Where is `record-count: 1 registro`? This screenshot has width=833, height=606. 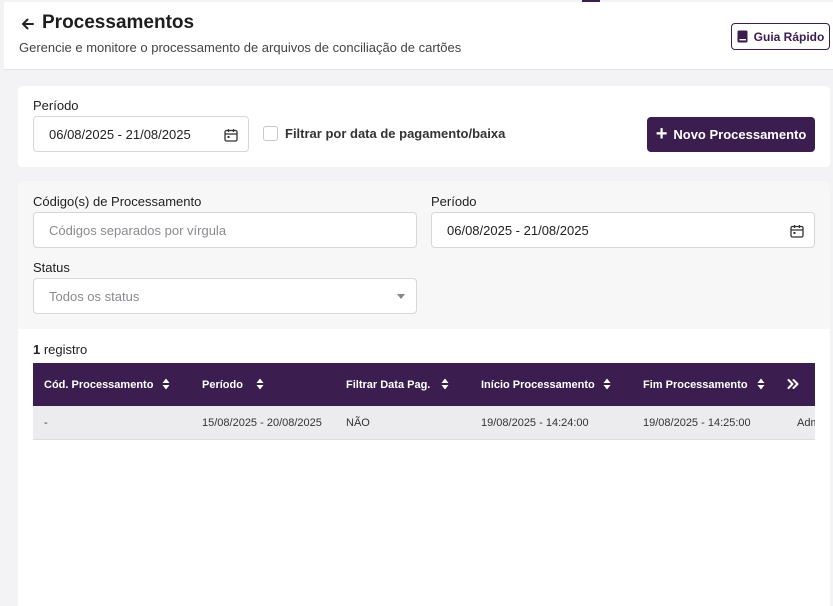
record-count: 1 registro is located at coordinates (60, 349).